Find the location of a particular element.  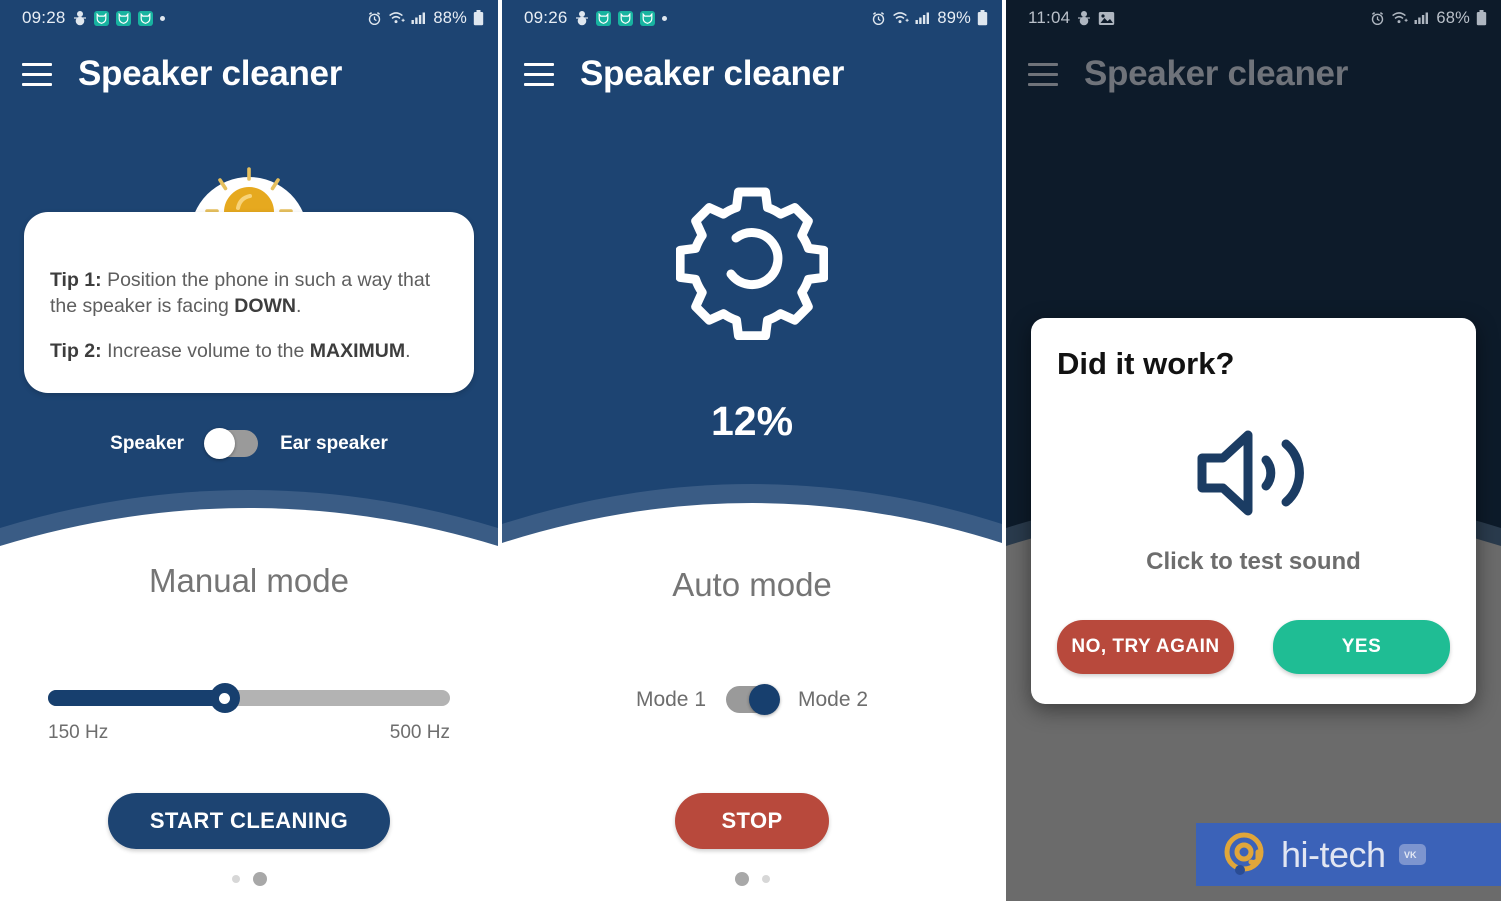

action-button-wrap: START CLEANING is located at coordinates (249, 821).